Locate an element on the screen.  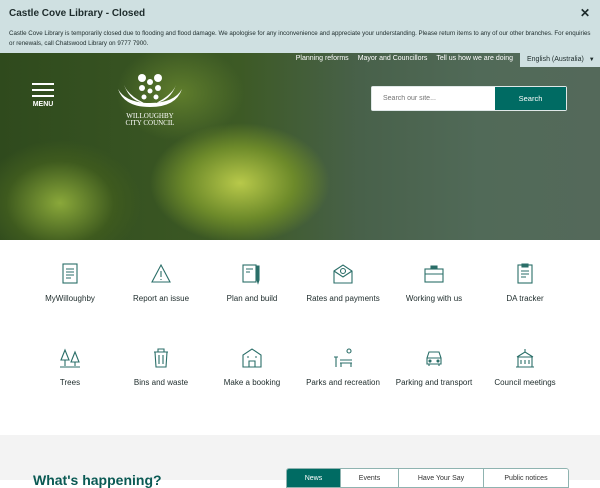
alert-title: Castle Cove Library - Closed is located at coordinates (77, 13).